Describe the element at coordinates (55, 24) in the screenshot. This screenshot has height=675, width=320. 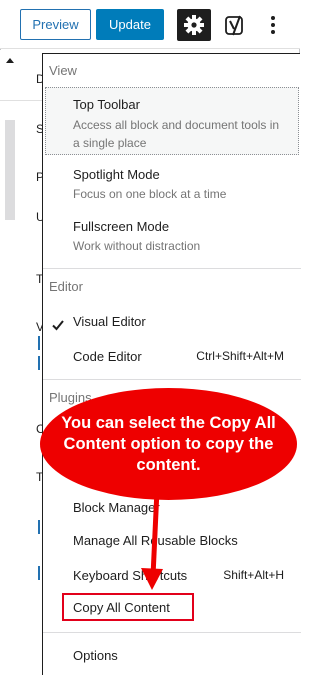
I see `preview-button: Preview` at that location.